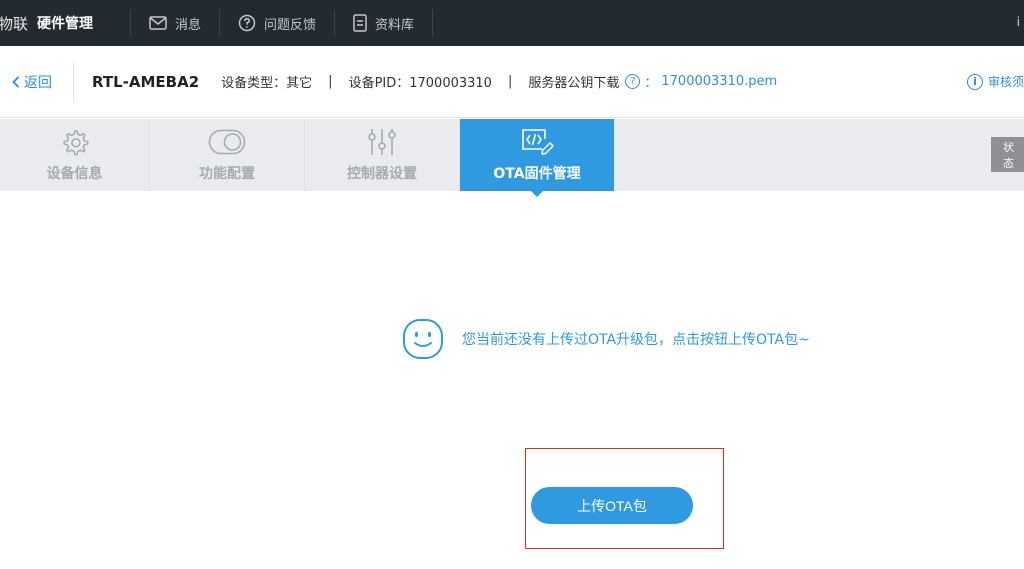  Describe the element at coordinates (1007, 154) in the screenshot. I see `status-button: 状态` at that location.